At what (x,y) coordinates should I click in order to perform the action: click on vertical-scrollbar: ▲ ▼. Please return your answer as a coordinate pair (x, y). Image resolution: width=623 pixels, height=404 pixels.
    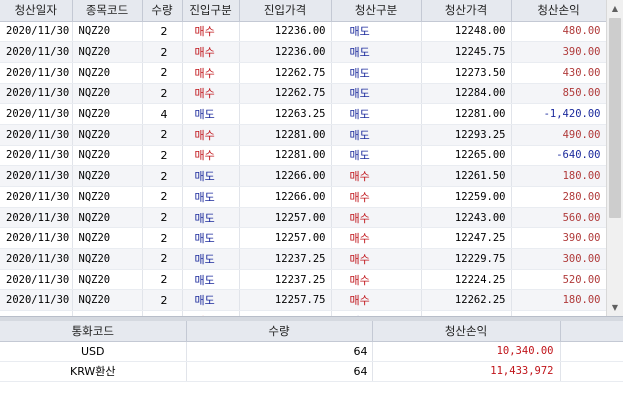
    Looking at the image, I should click on (614, 158).